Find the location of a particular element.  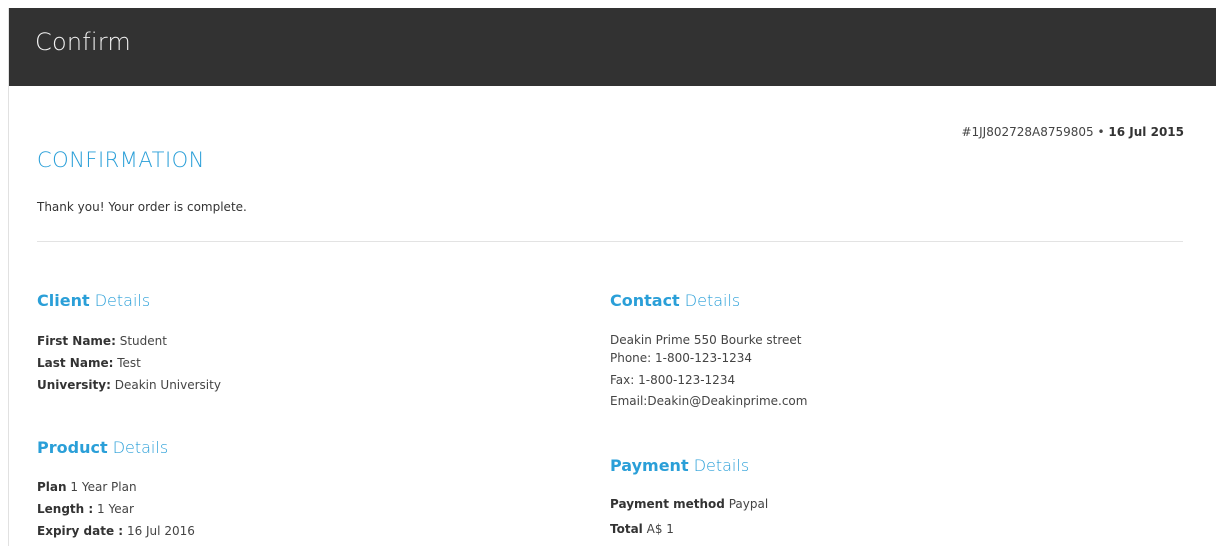

confirmation-message: Thank you! Your order is complete. is located at coordinates (142, 207).